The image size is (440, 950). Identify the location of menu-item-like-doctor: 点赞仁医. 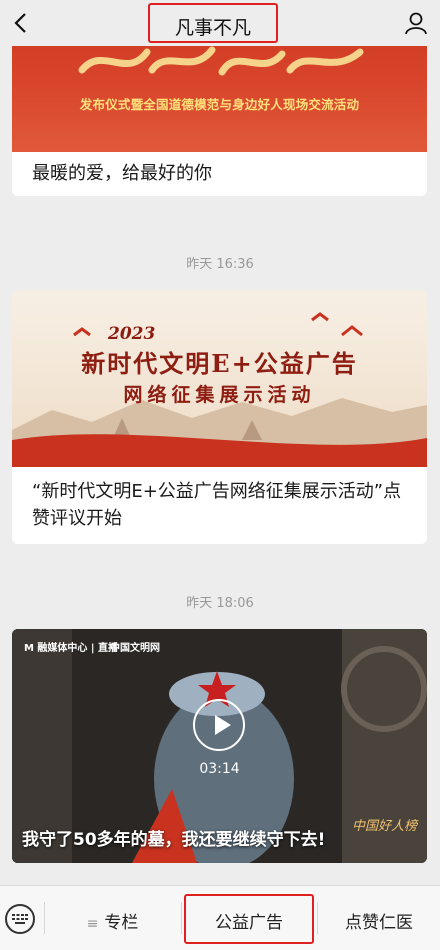
(379, 918).